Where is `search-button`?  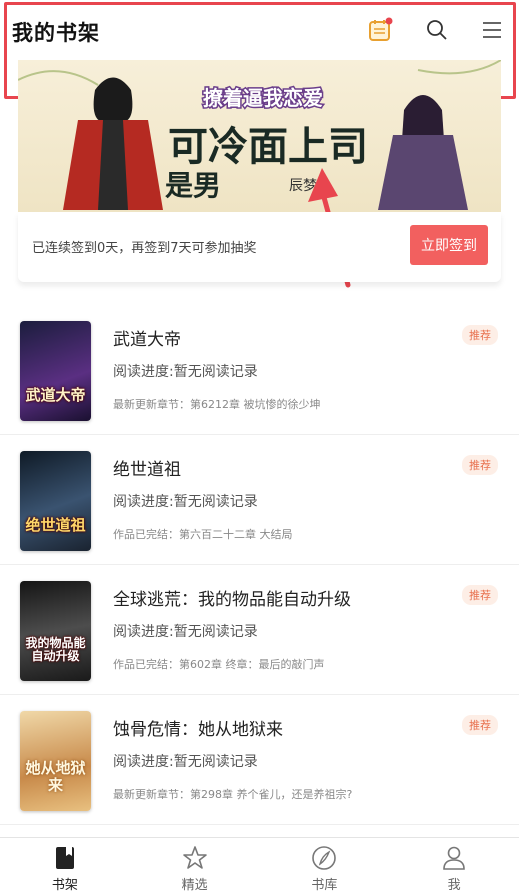
search-button is located at coordinates (437, 30).